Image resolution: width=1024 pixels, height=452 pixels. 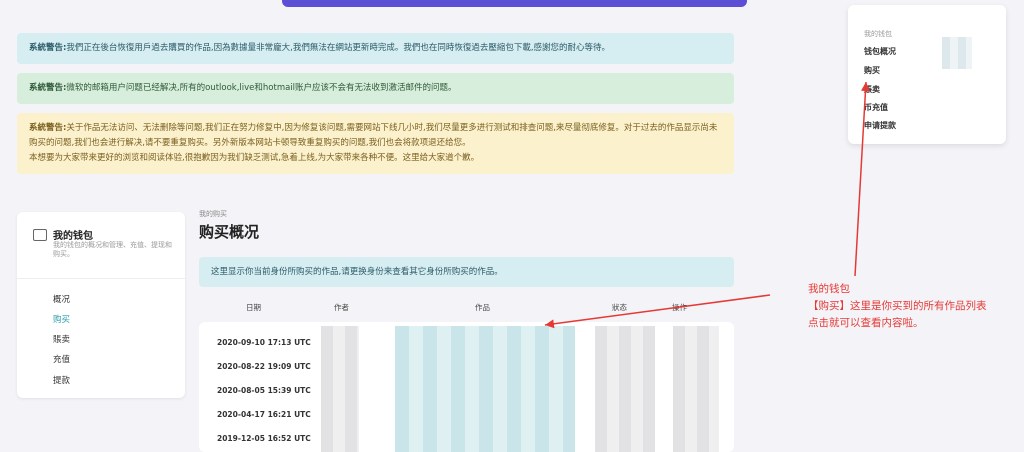 I want to click on arrow-to-table, so click(x=657, y=311).